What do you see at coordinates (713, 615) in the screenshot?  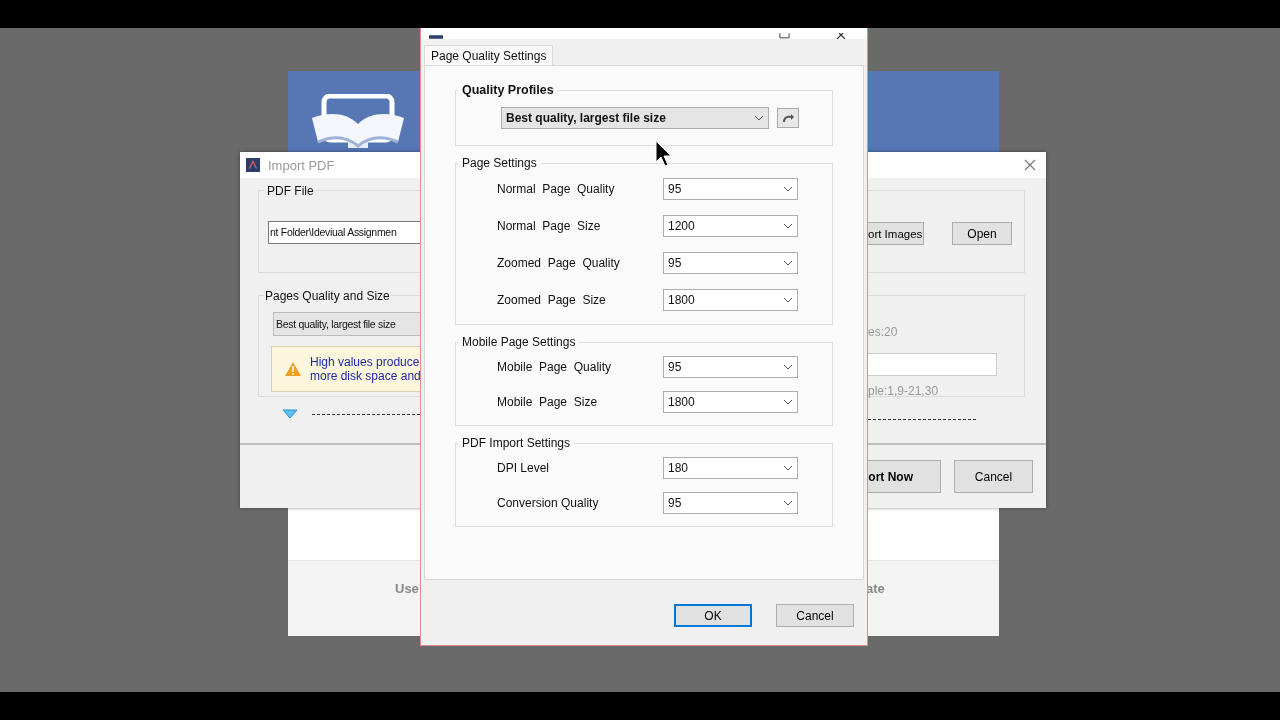 I see `ok-button: OK` at bounding box center [713, 615].